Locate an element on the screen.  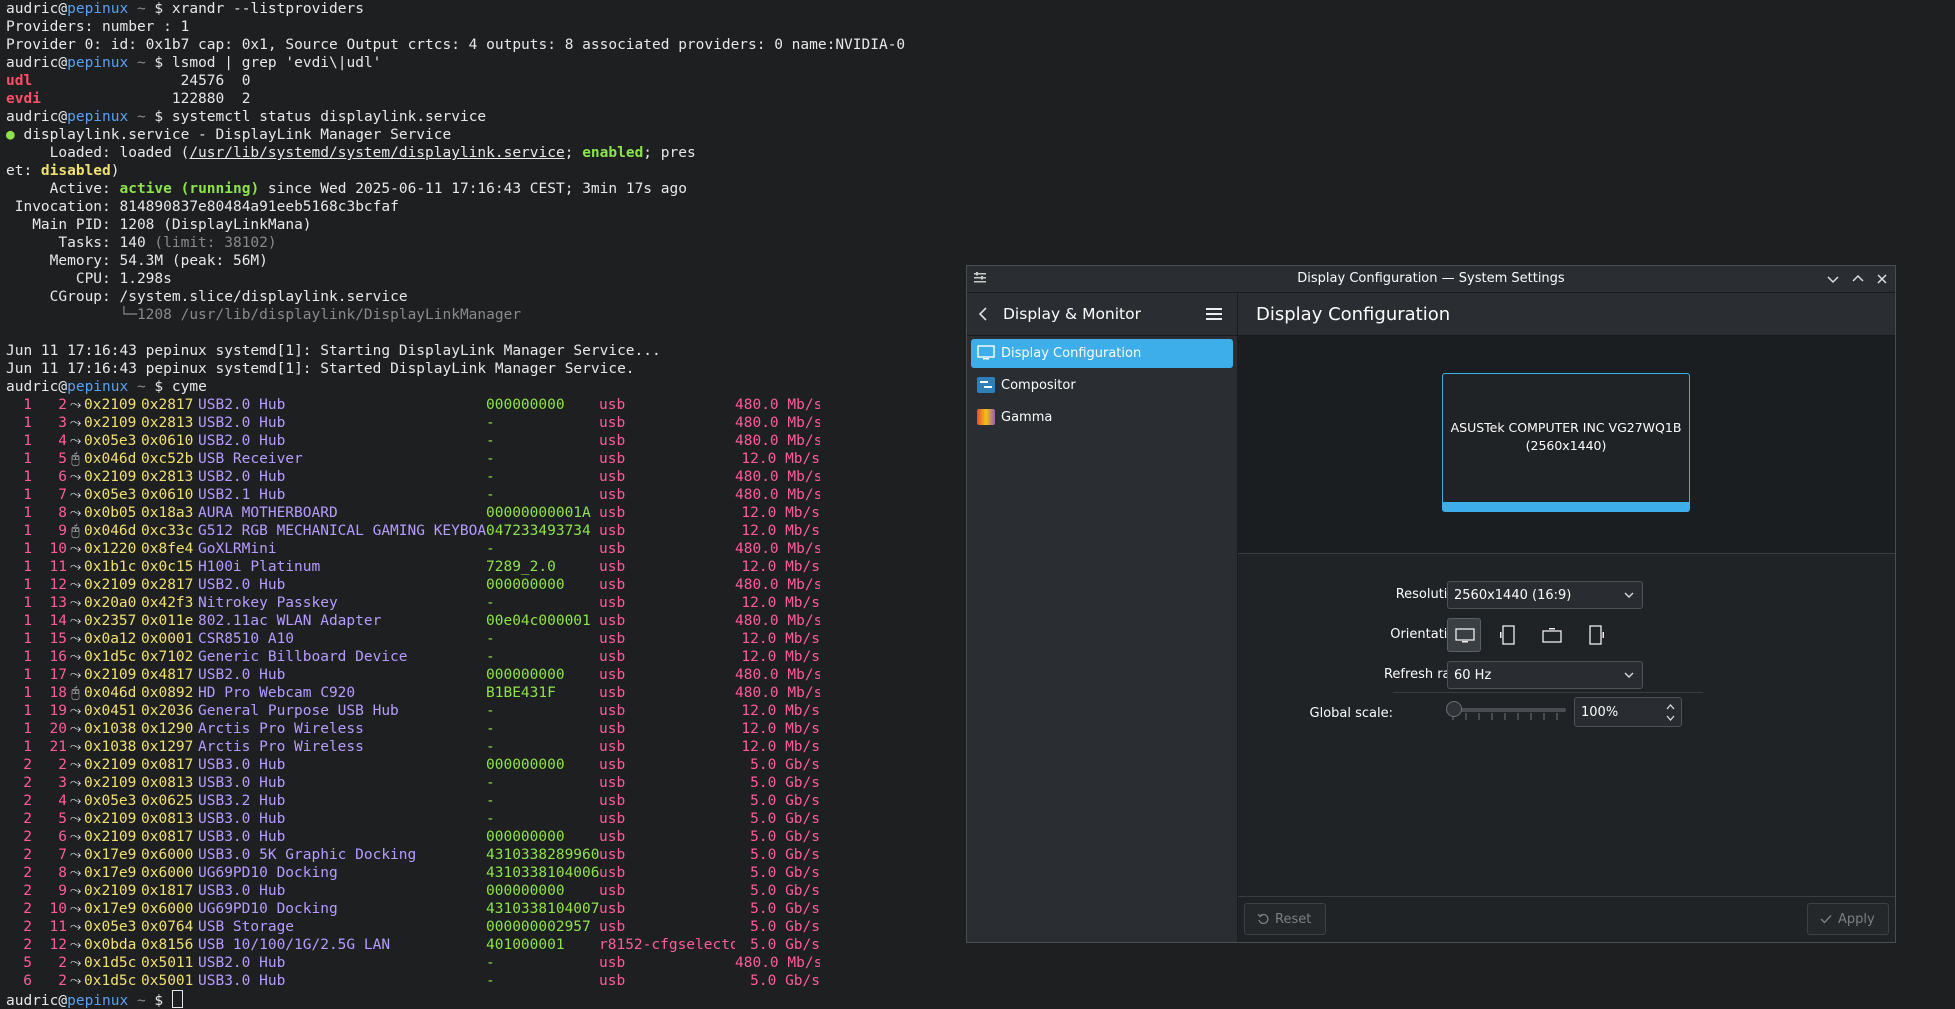
device-pid: 0x0892 is located at coordinates (167, 693).